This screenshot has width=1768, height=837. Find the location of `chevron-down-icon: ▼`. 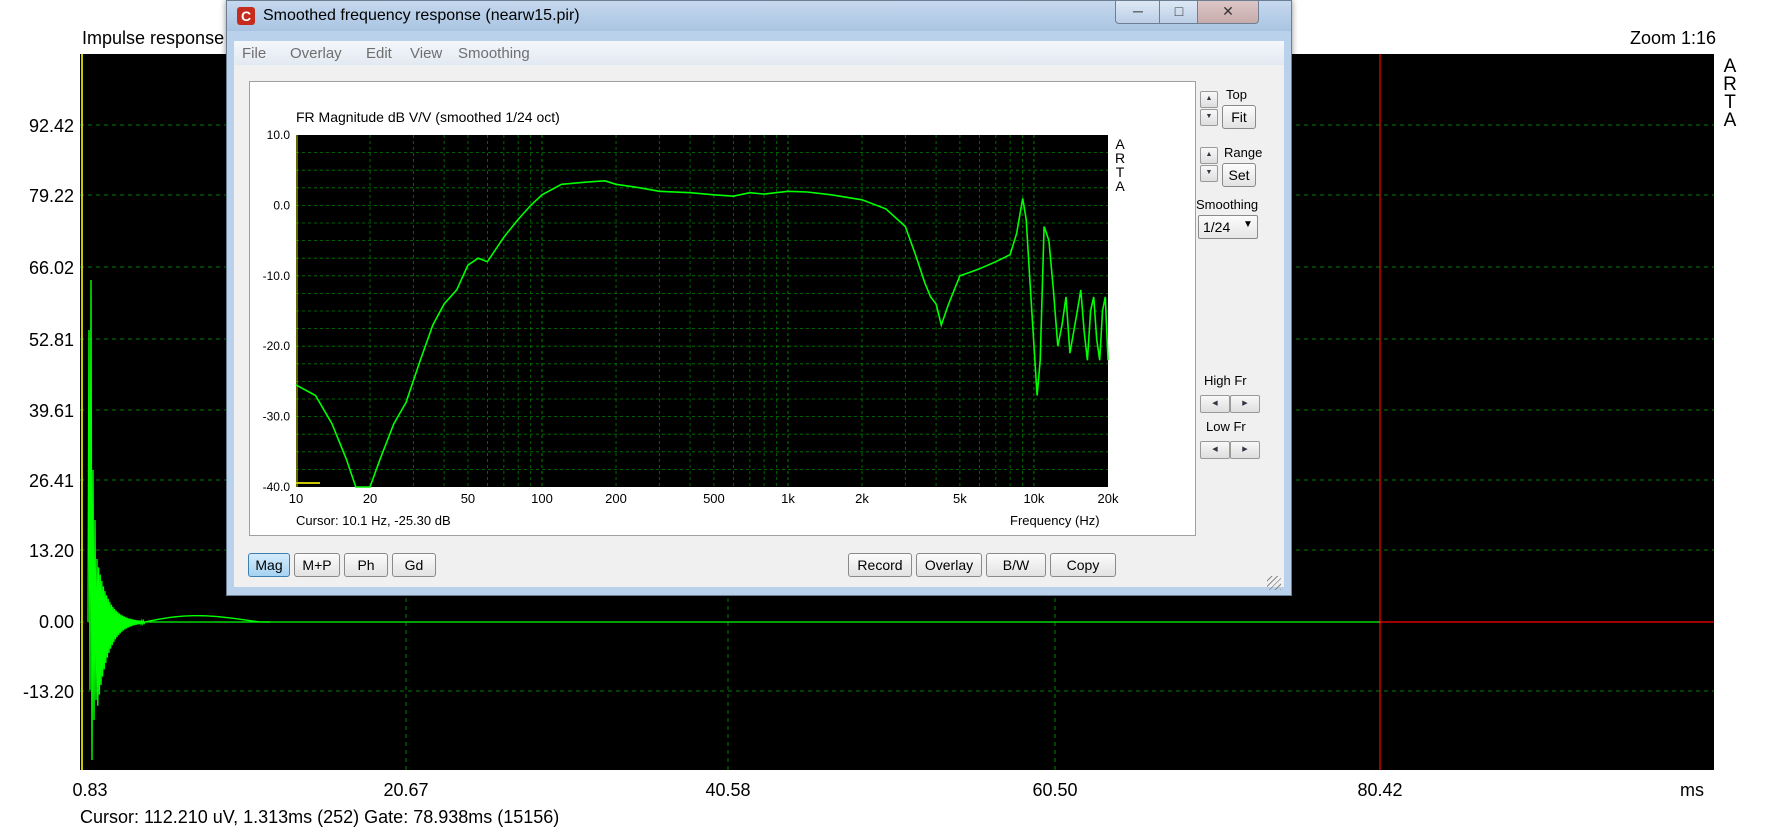

chevron-down-icon: ▼ is located at coordinates (1248, 224).